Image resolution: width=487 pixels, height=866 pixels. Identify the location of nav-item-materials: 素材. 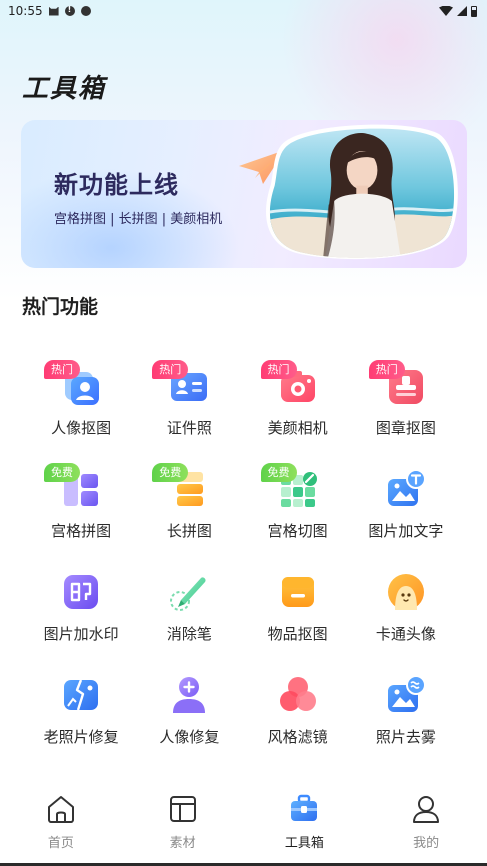
(183, 822).